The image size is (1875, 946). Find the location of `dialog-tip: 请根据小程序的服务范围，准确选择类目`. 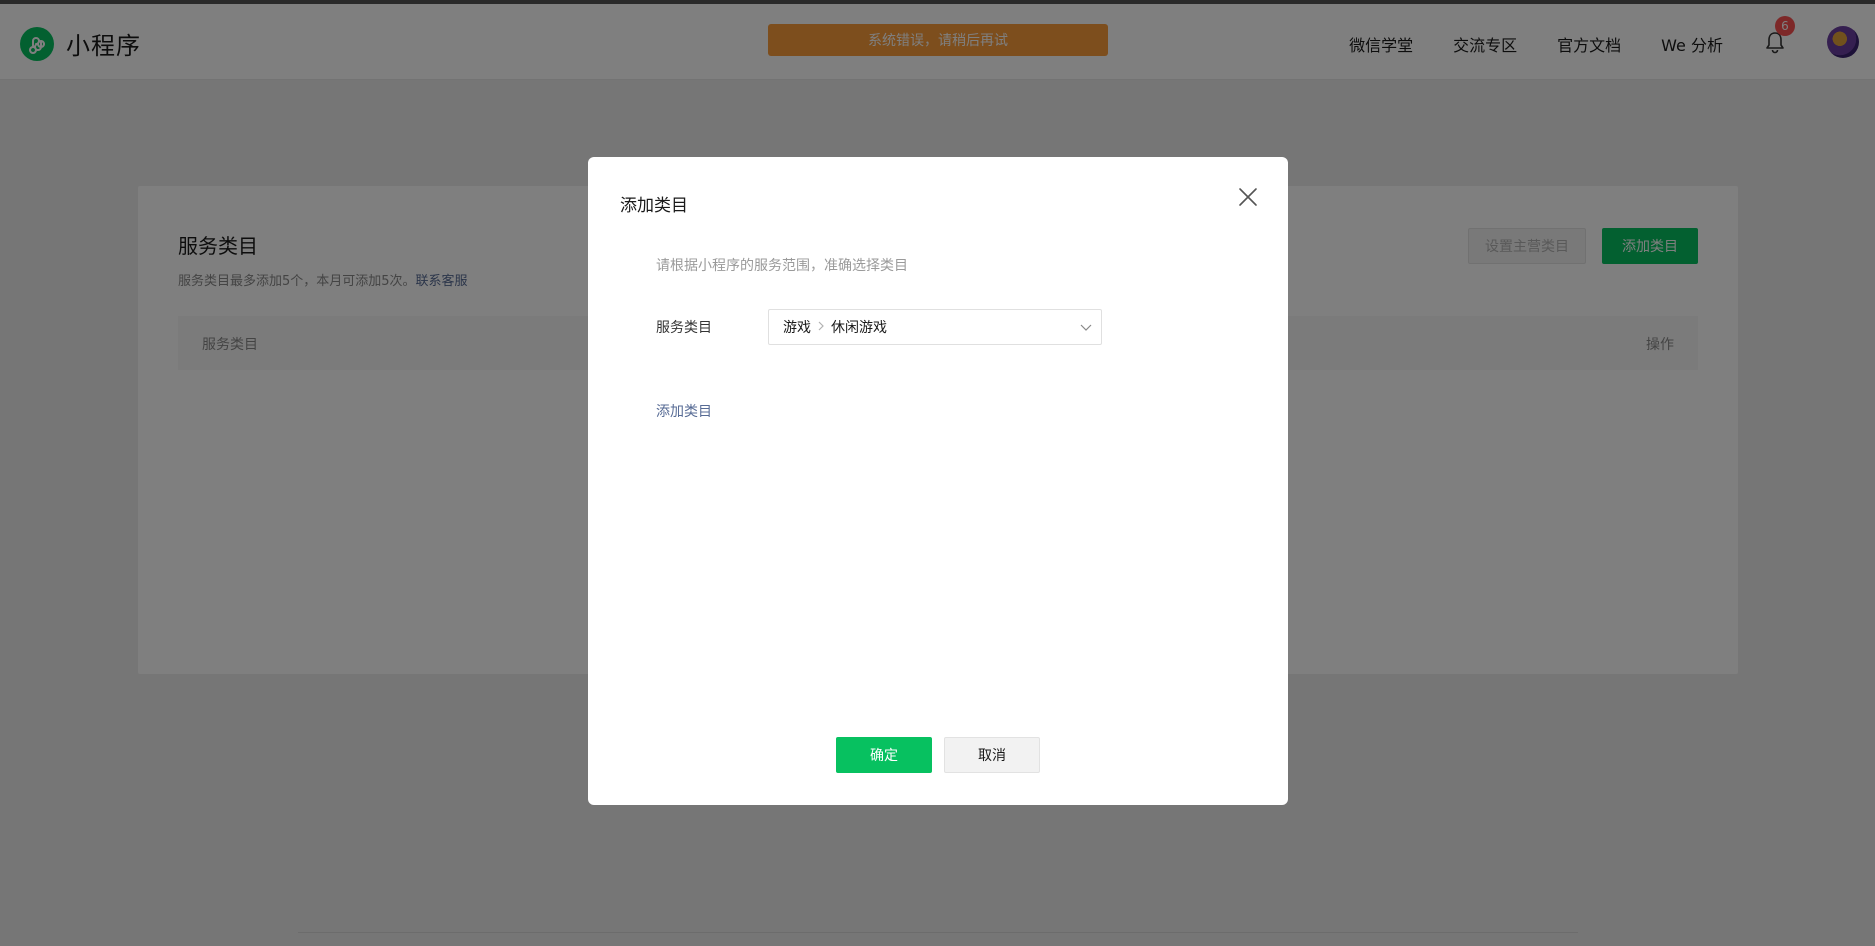

dialog-tip: 请根据小程序的服务范围，准确选择类目 is located at coordinates (782, 266).